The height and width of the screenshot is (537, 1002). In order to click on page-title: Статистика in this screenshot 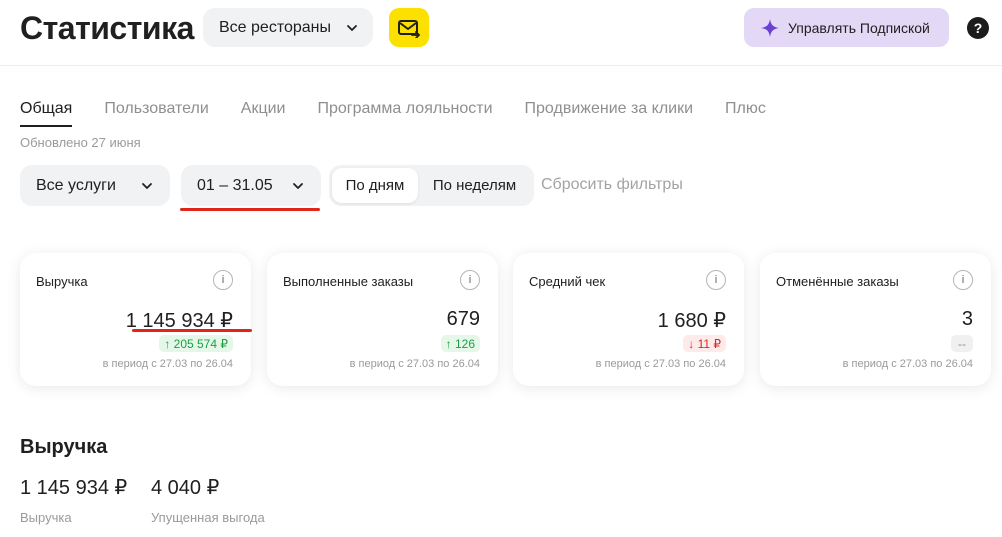, I will do `click(107, 28)`.